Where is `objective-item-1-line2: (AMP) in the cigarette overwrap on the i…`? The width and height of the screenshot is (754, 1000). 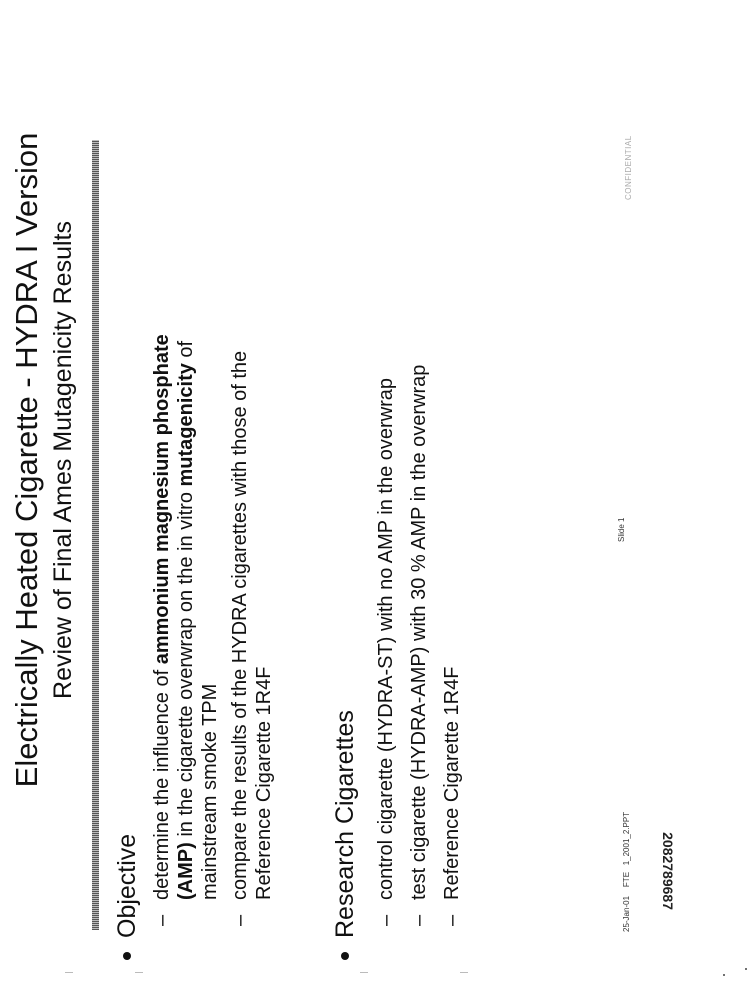
objective-item-1-line2: (AMP) in the cigarette overwrap on the i… is located at coordinates (186, 620).